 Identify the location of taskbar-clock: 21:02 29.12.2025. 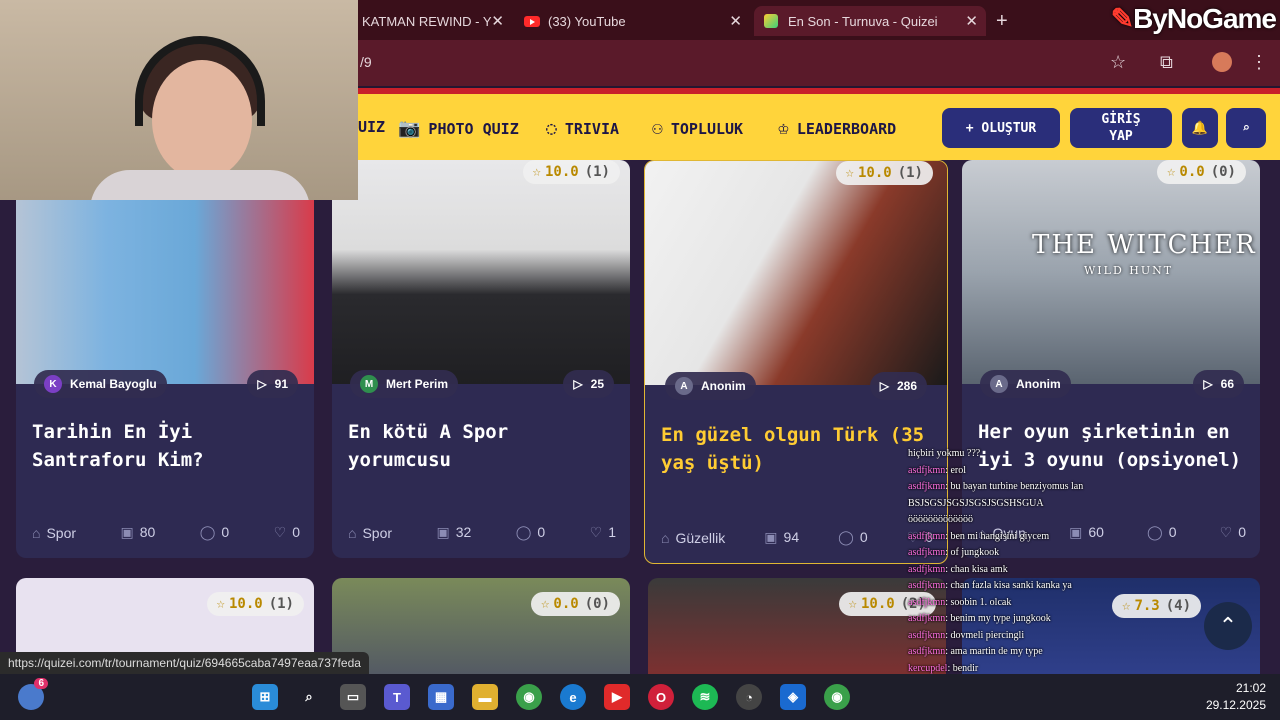
(1236, 697).